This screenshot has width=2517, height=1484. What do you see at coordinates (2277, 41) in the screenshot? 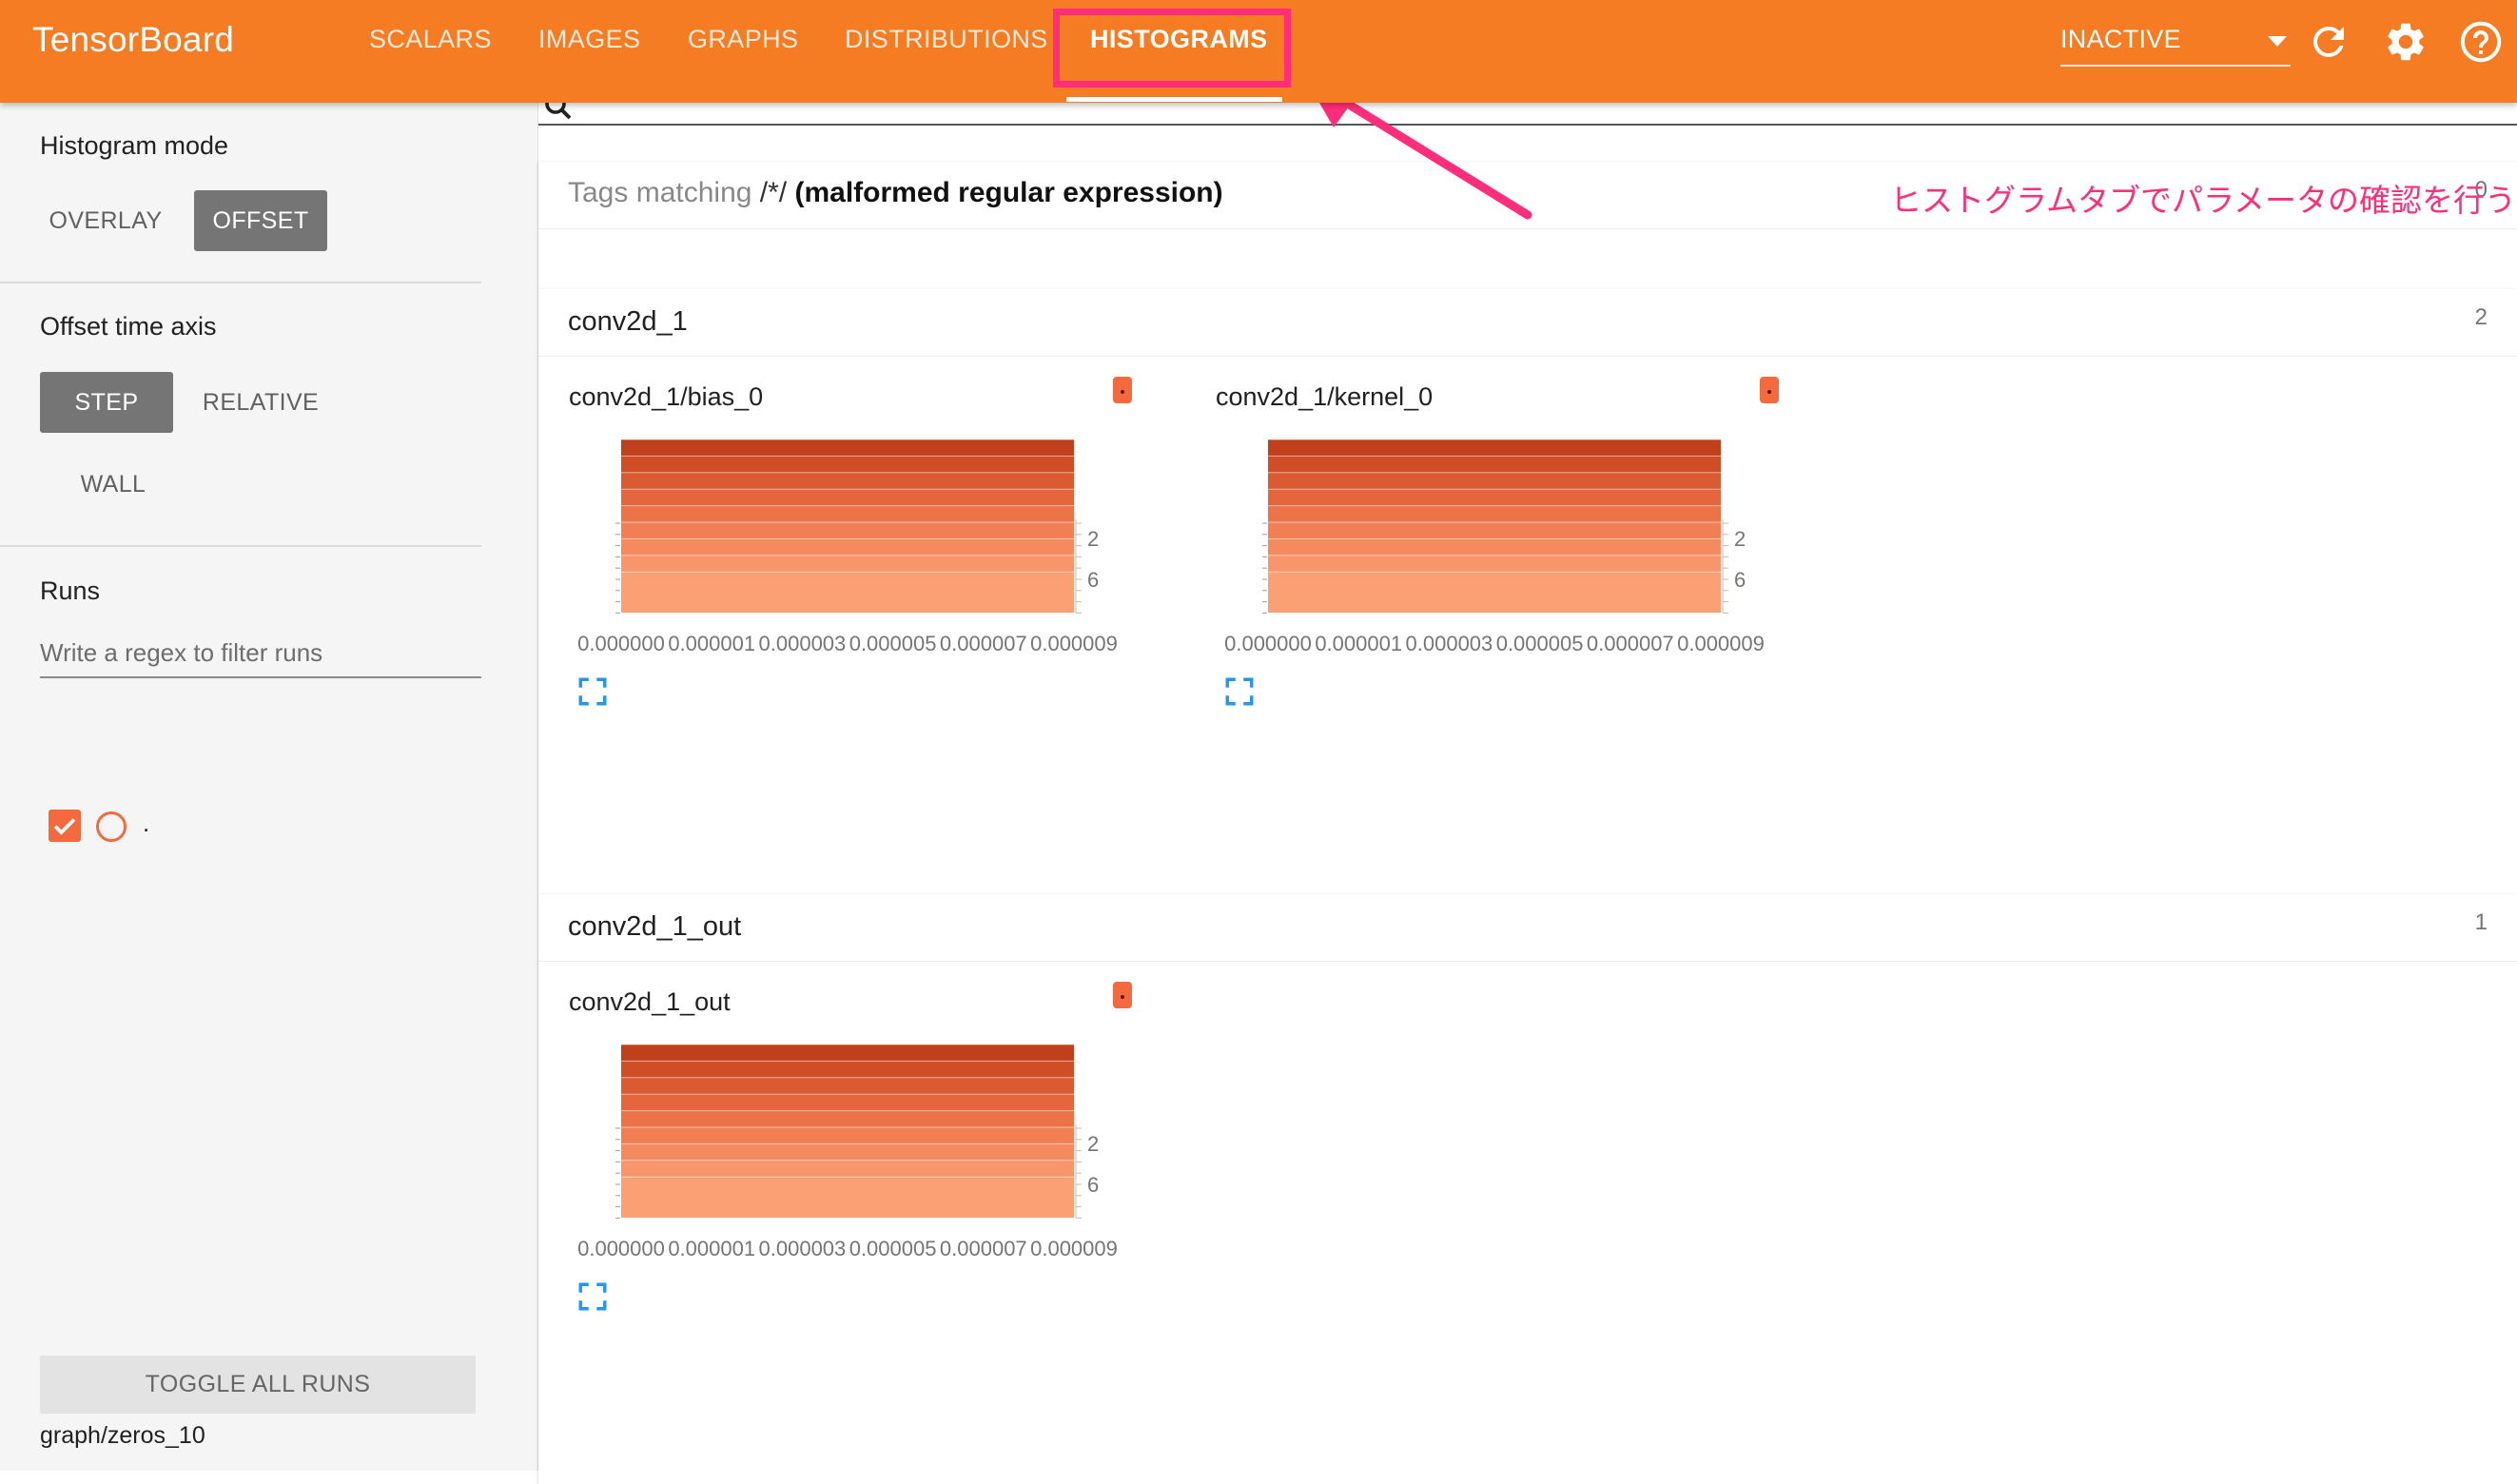
I see `chevron-down-icon` at bounding box center [2277, 41].